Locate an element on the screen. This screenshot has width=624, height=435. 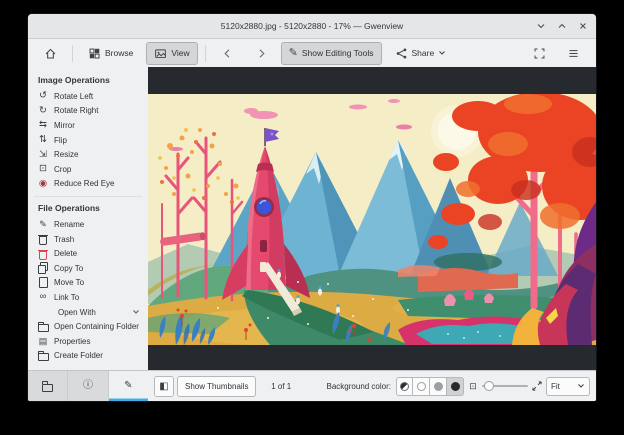
background-black-icon is located at coordinates (455, 386).